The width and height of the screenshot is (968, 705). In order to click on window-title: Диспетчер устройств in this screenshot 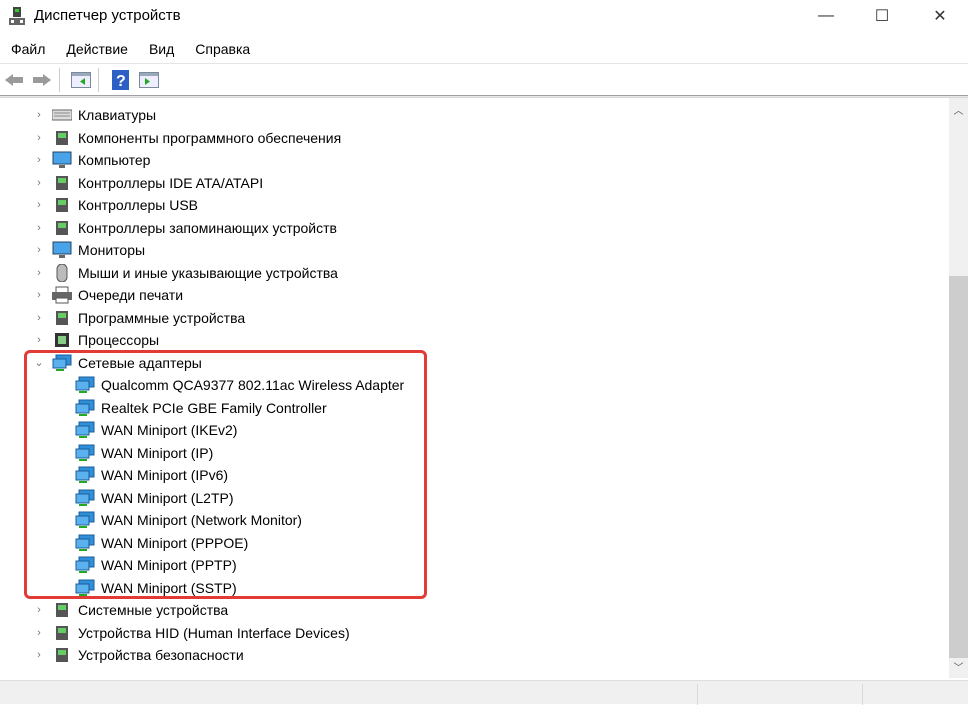, I will do `click(107, 15)`.